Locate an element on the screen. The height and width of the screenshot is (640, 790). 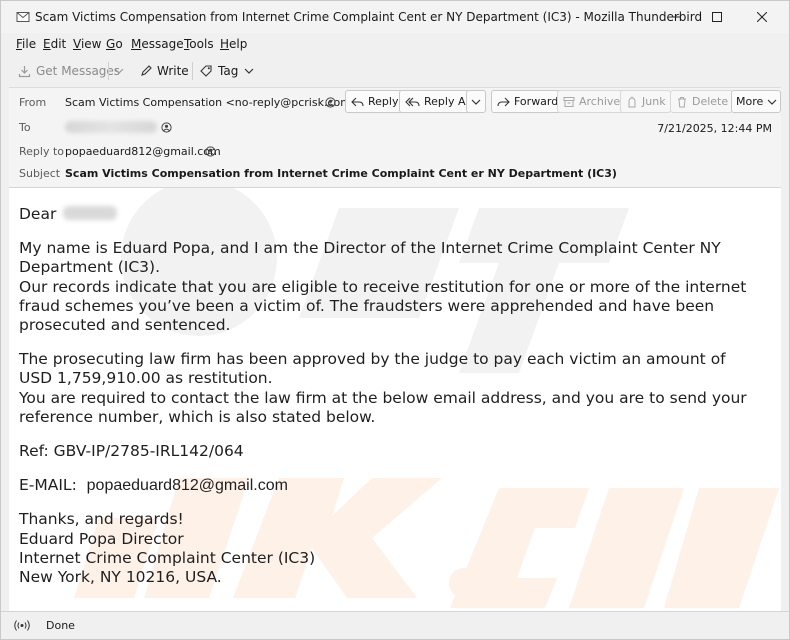
maximize-button is located at coordinates (717, 17).